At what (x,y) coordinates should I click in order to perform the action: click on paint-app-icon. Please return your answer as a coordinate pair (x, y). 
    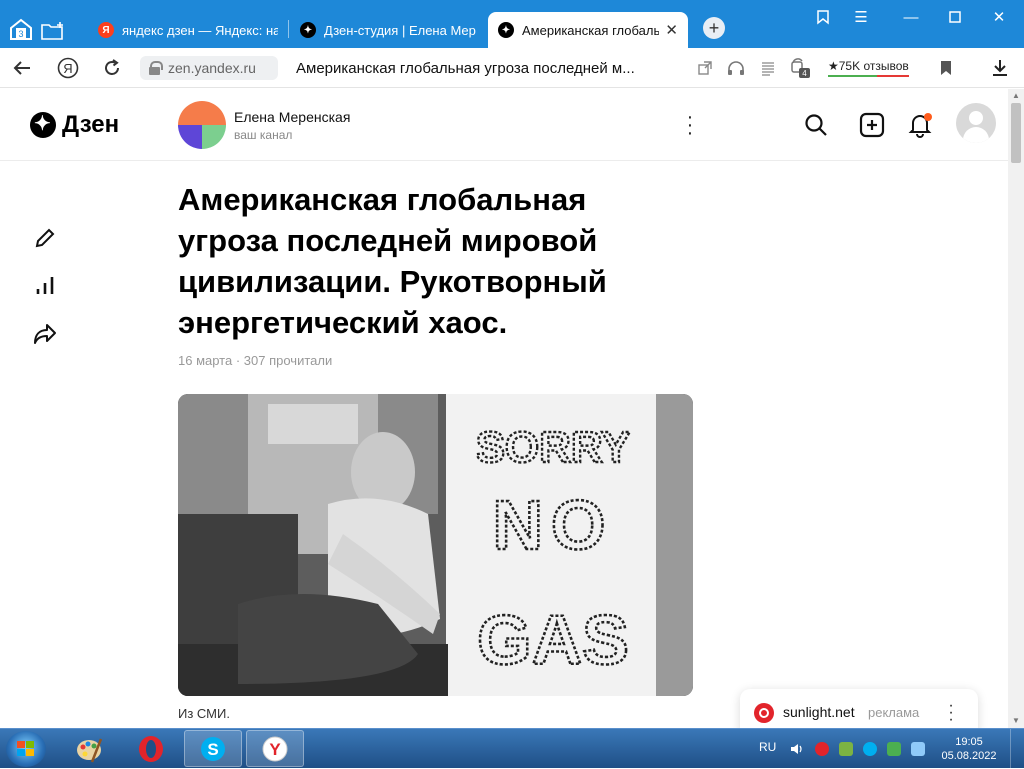
    Looking at the image, I should click on (89, 748).